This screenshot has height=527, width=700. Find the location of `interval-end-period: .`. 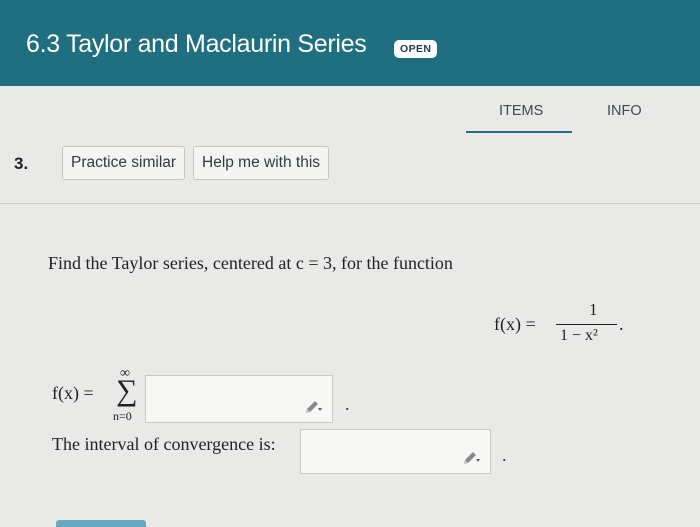

interval-end-period: . is located at coordinates (504, 455).